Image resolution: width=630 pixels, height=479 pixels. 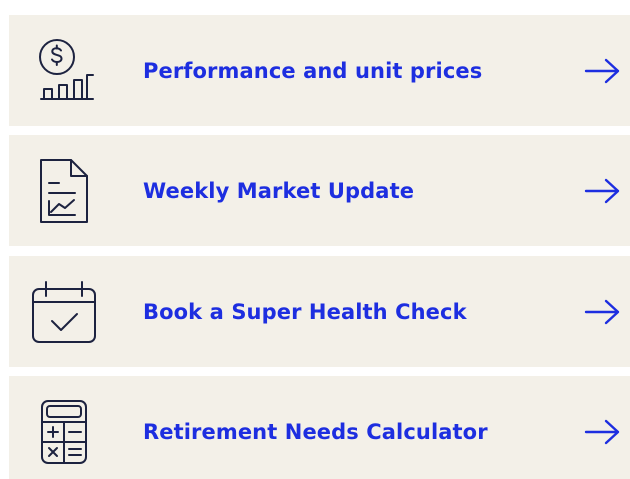 What do you see at coordinates (63, 191) in the screenshot?
I see `document-chart-icon` at bounding box center [63, 191].